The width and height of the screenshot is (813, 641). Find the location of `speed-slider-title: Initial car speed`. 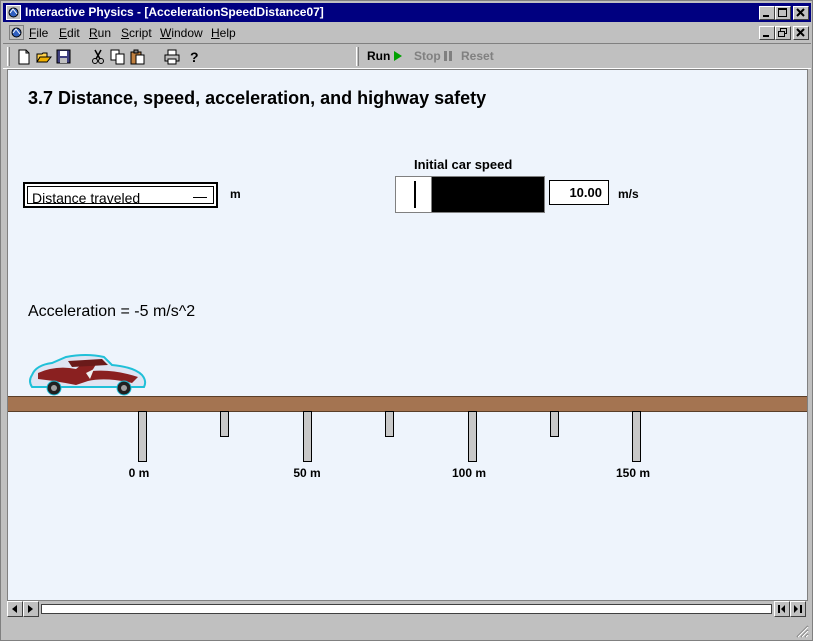

speed-slider-title: Initial car speed is located at coordinates (463, 164).